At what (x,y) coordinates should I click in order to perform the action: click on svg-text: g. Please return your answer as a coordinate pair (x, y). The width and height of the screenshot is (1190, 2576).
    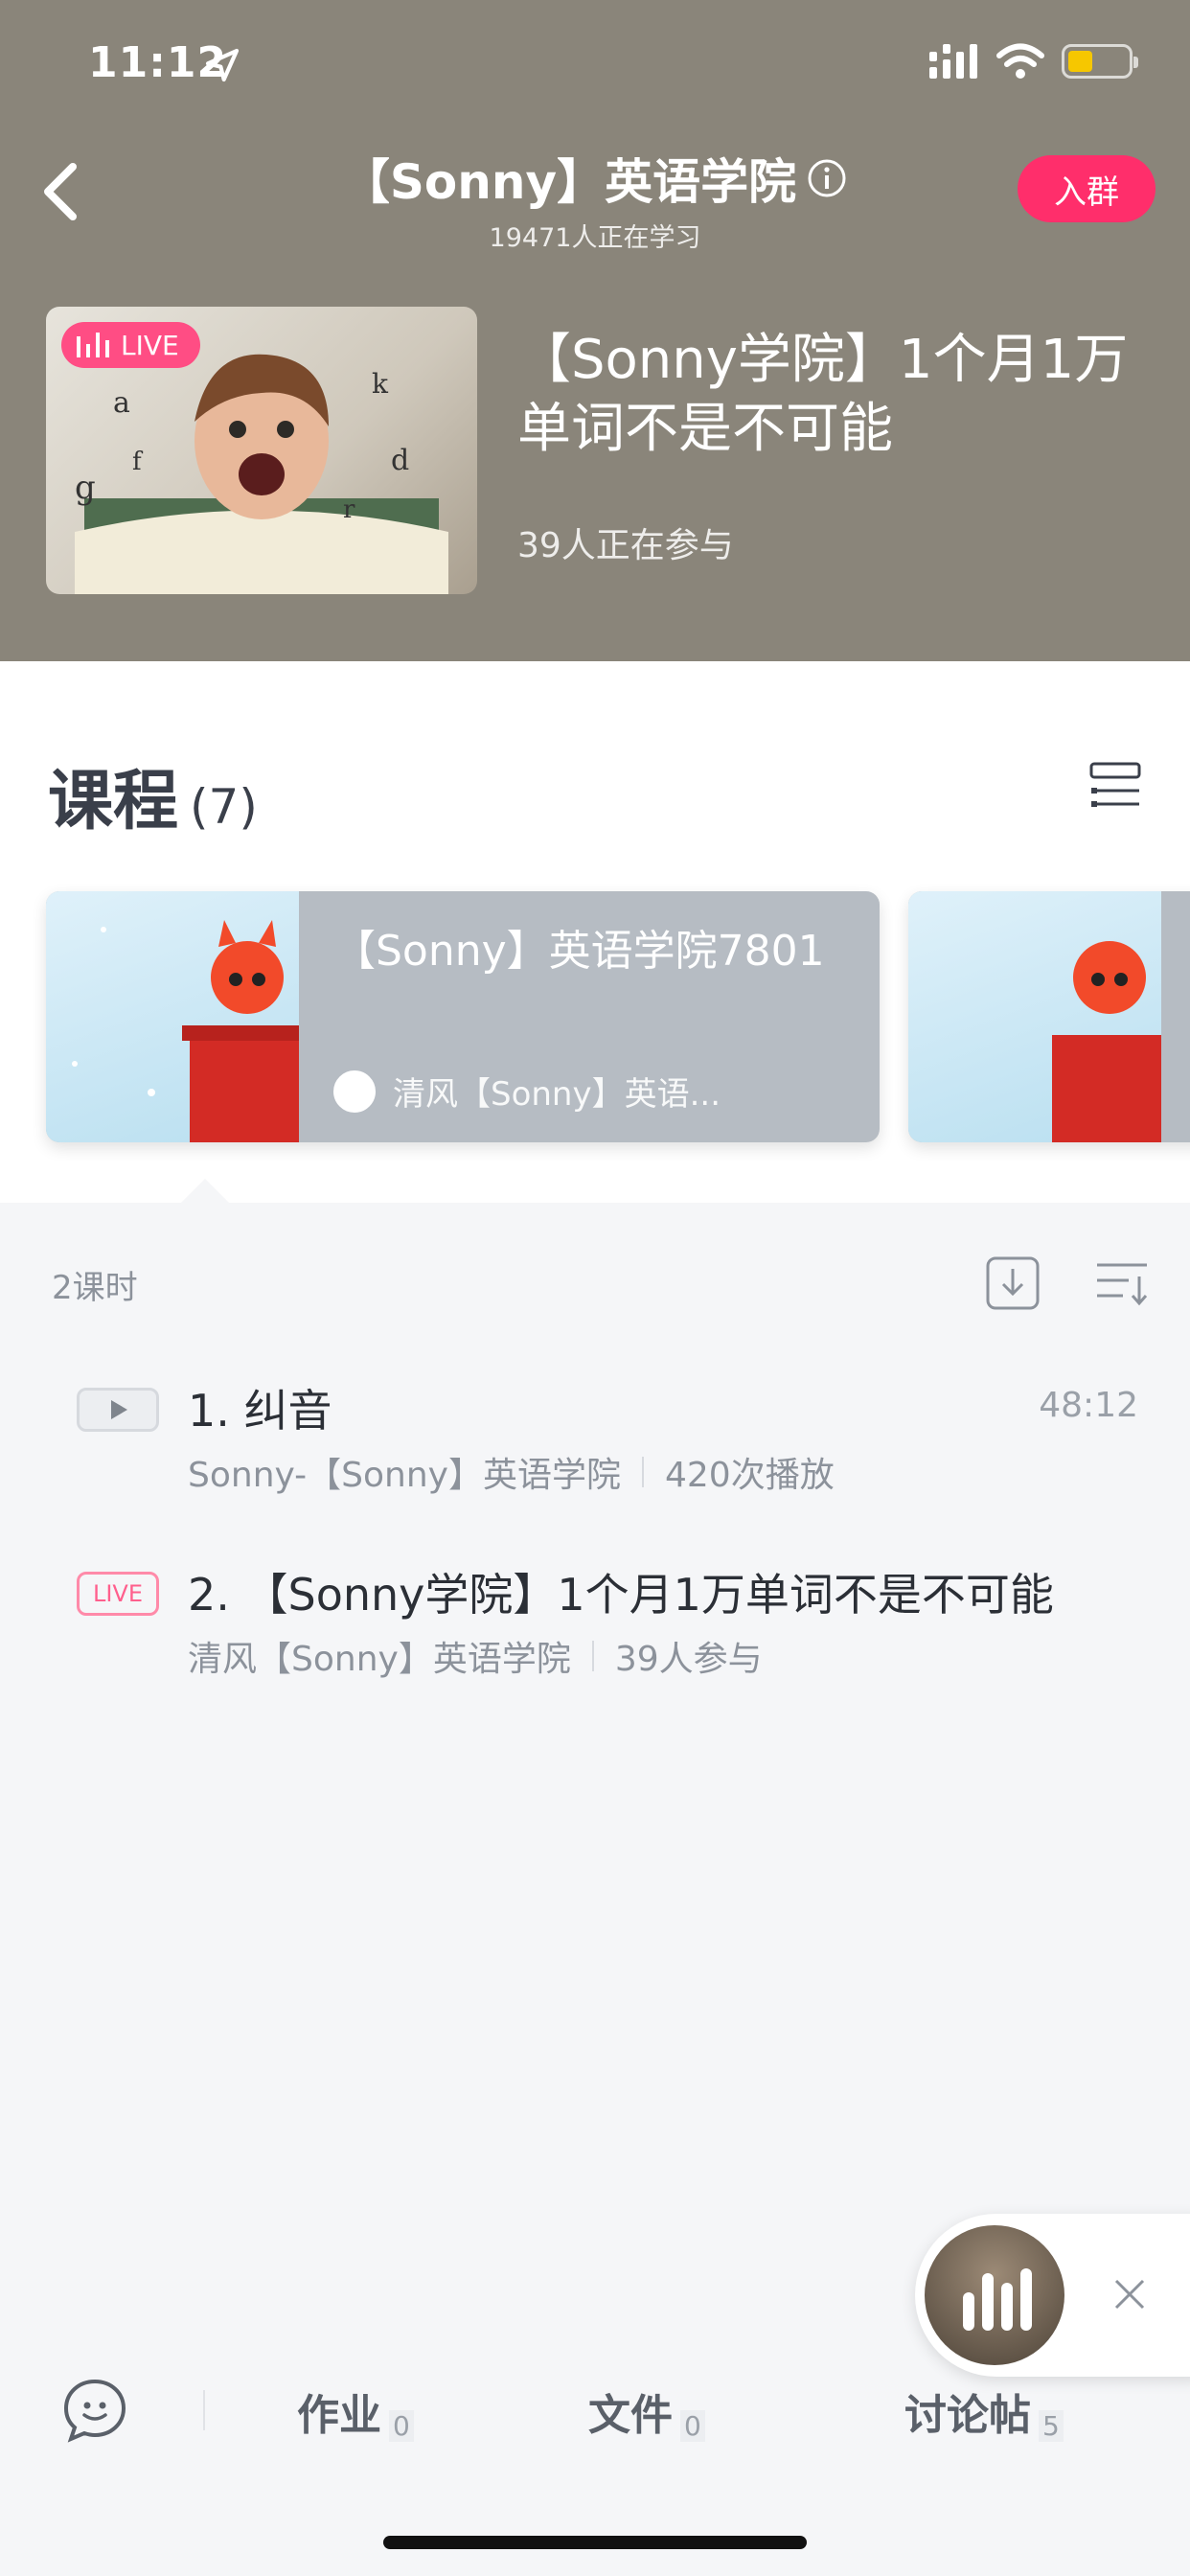
    Looking at the image, I should click on (86, 488).